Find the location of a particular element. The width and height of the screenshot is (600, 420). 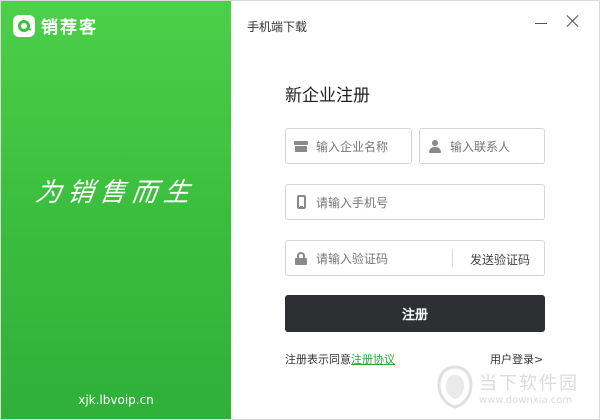

agreement-note: 注册表示同意注册协议 is located at coordinates (340, 359).